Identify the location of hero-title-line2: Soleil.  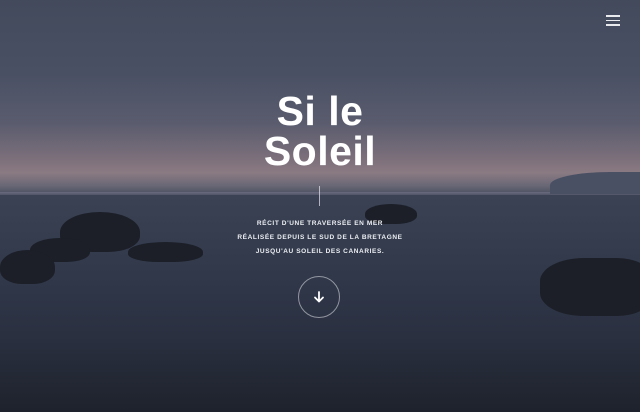
(320, 151).